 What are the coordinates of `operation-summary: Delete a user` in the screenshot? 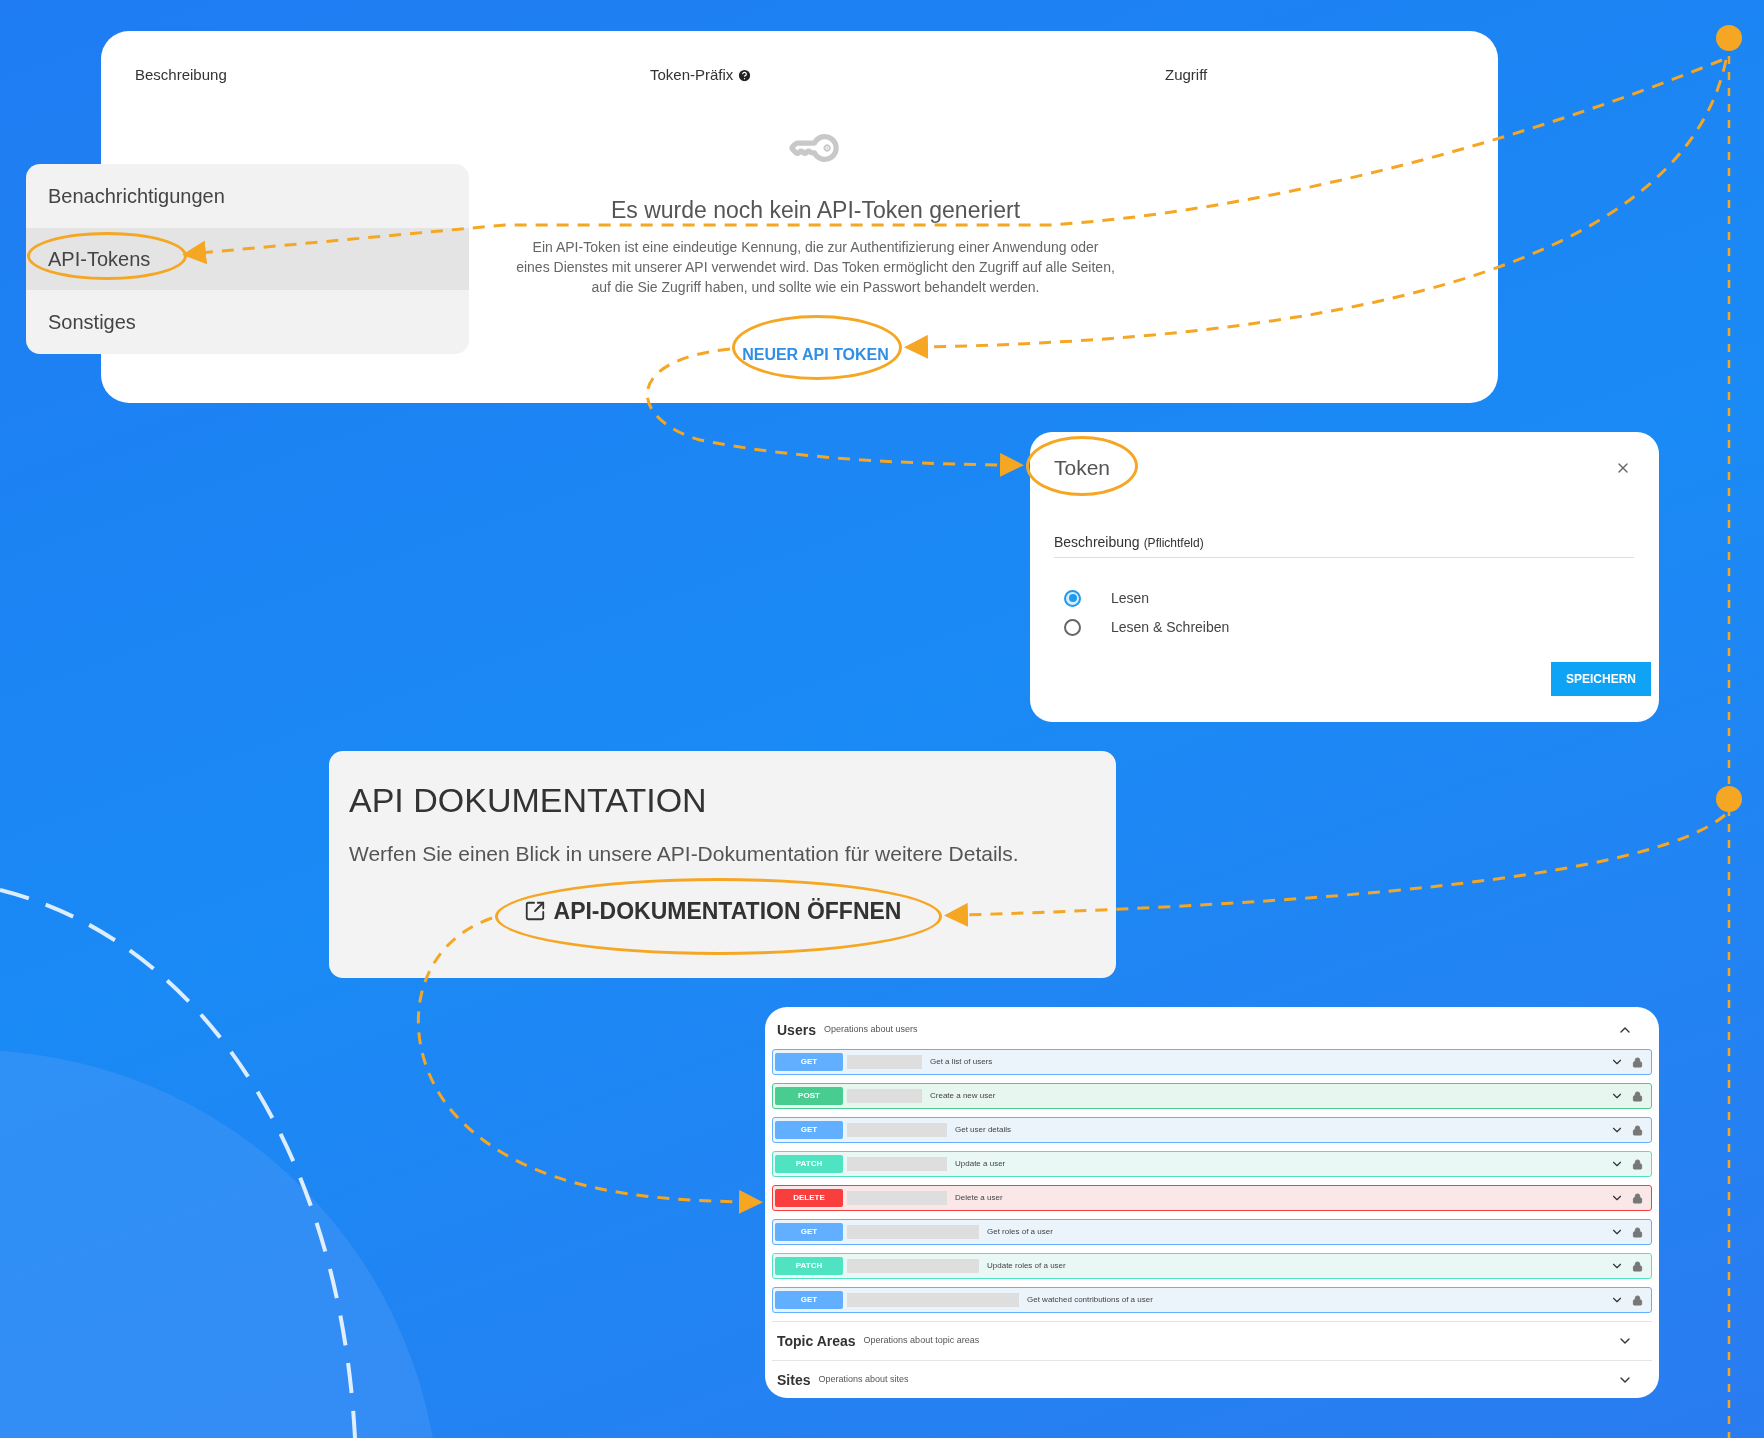 It's located at (979, 1198).